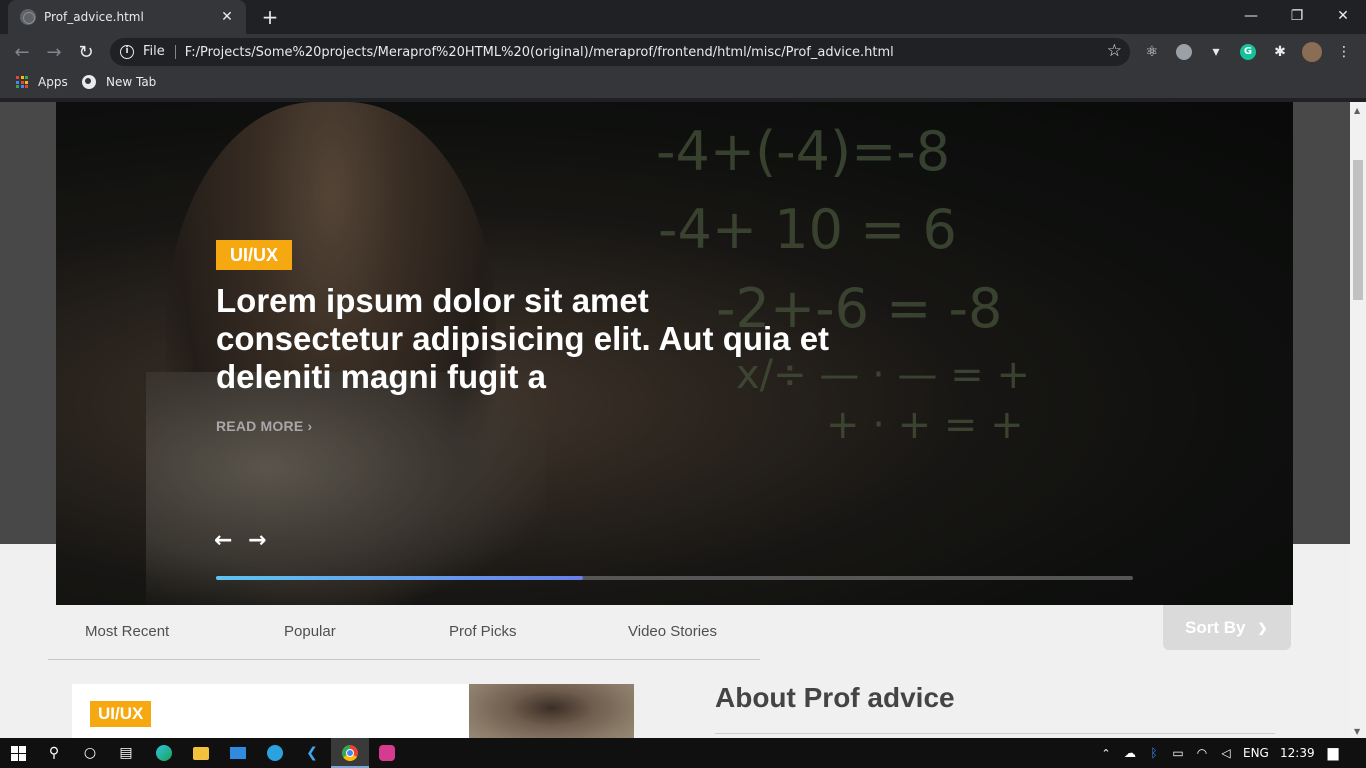 Image resolution: width=1366 pixels, height=768 pixels. Describe the element at coordinates (275, 753) in the screenshot. I see `telegram-icon` at that location.